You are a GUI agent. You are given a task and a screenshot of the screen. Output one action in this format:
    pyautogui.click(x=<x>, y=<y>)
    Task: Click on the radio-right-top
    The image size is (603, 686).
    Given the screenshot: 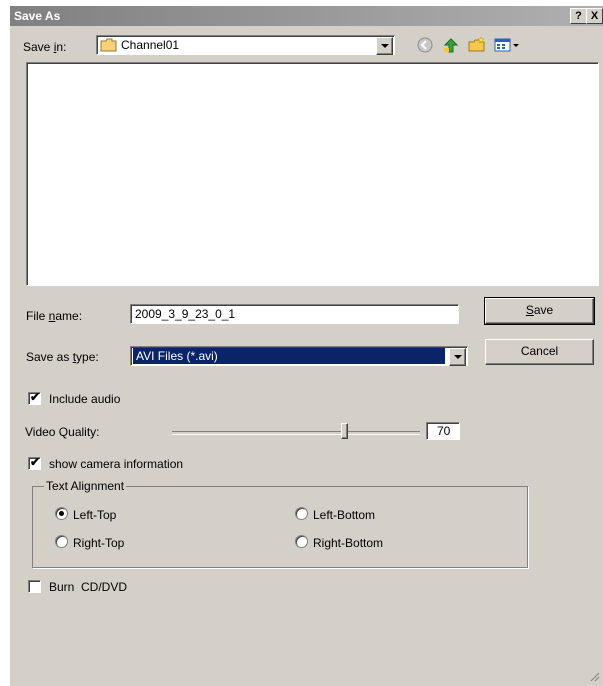 What is the action you would take?
    pyautogui.click(x=61, y=541)
    